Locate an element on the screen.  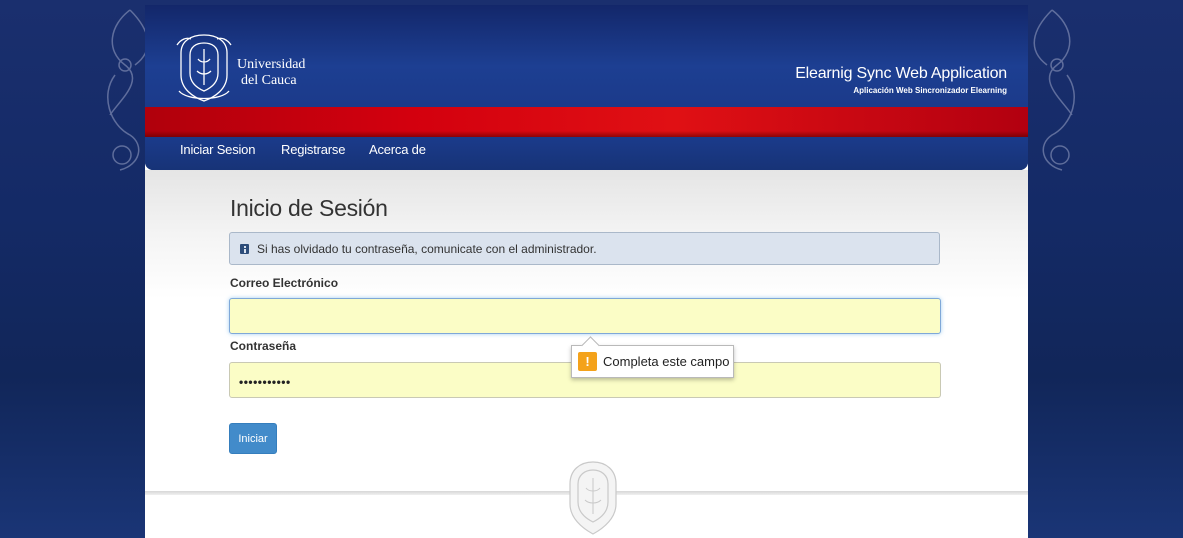
nav-item-registrarse: Registrarse is located at coordinates (313, 149).